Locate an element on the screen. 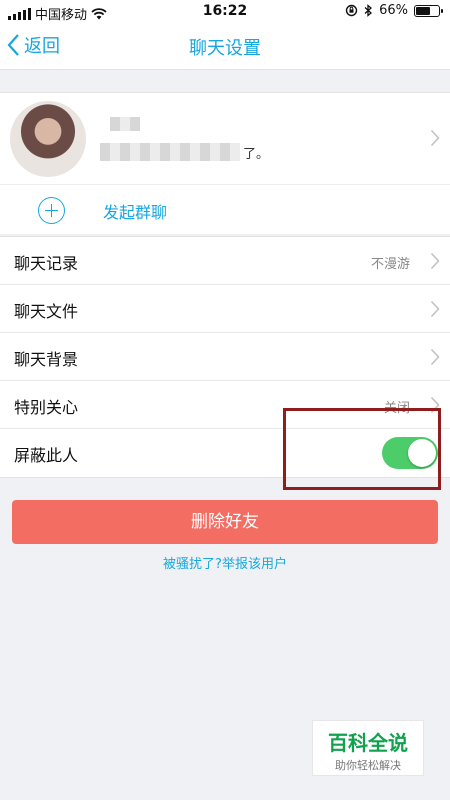 Image resolution: width=450 pixels, height=800 pixels. row-value: 不漫游 is located at coordinates (390, 264).